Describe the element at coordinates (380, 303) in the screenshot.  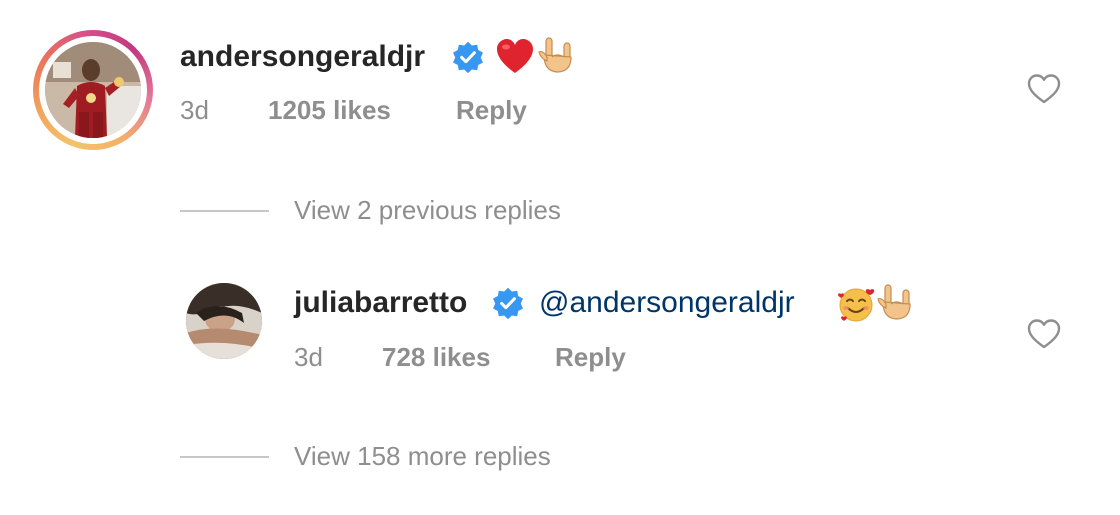
I see `comment-username: juliabarretto` at that location.